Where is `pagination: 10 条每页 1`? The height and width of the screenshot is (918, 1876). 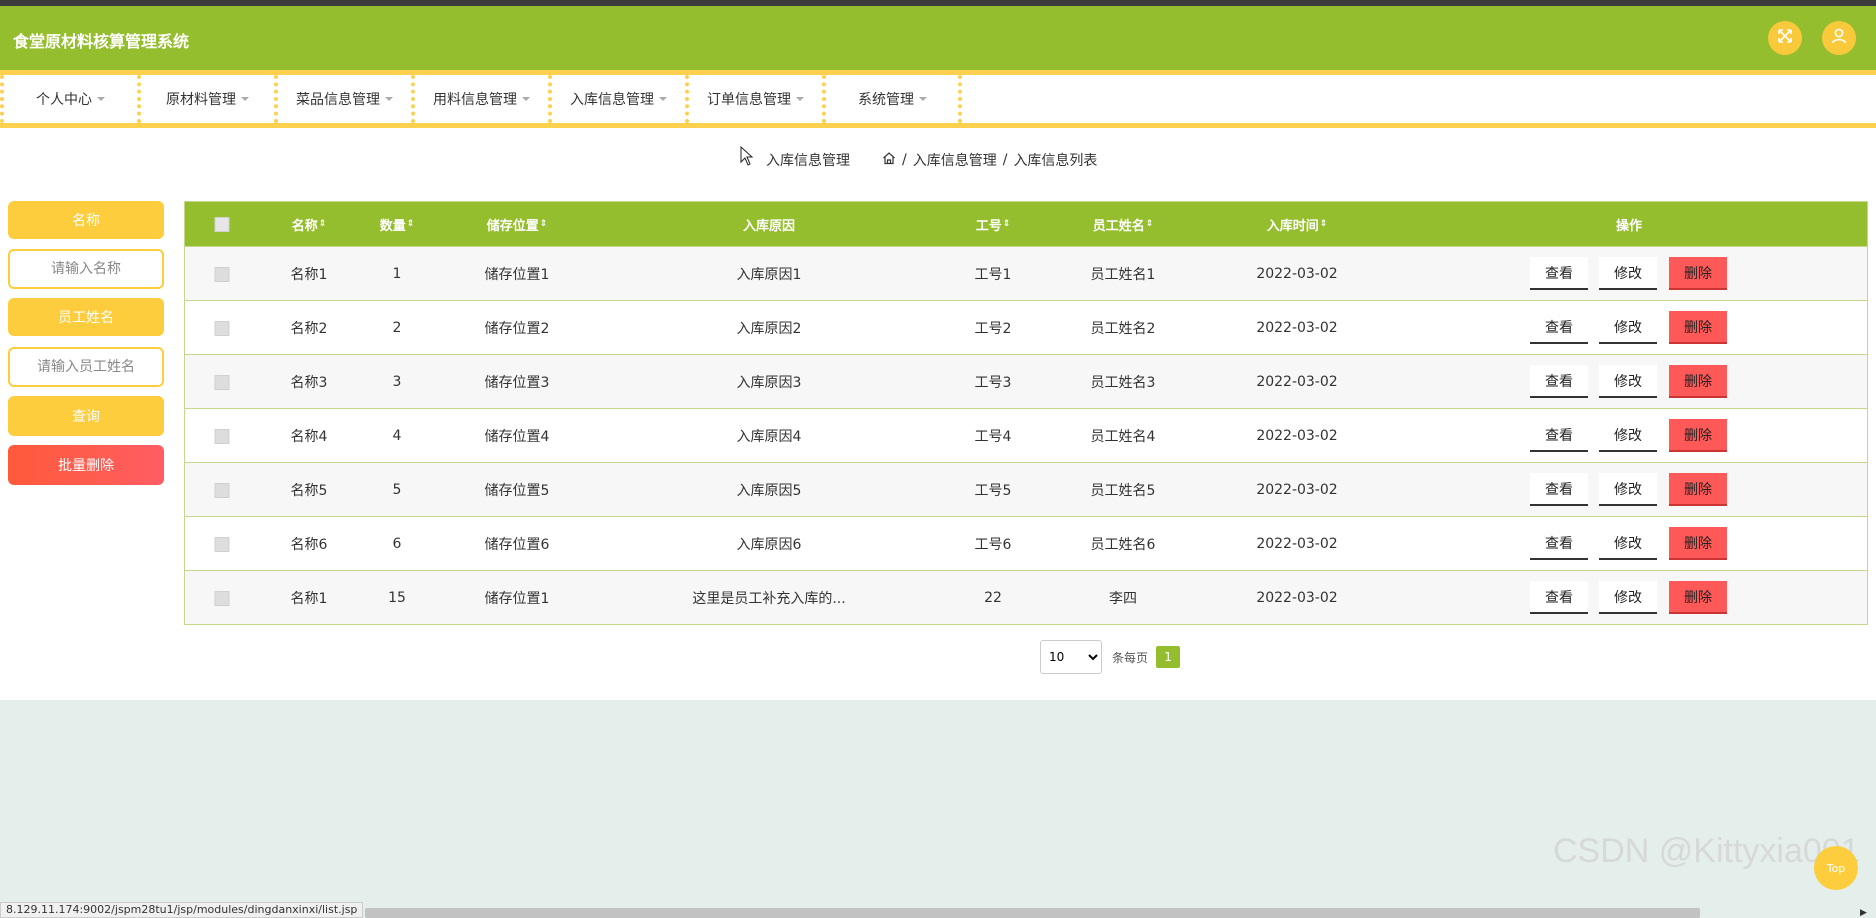 pagination: 10 条每页 1 is located at coordinates (1110, 657).